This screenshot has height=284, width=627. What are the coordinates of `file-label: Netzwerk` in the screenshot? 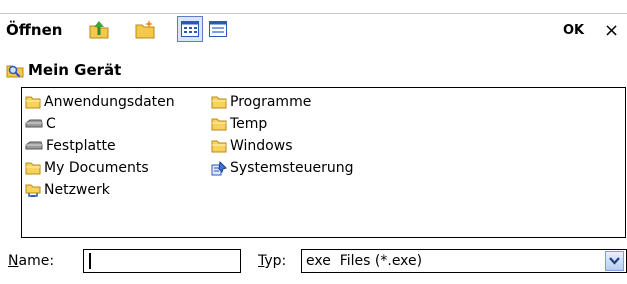 It's located at (77, 190).